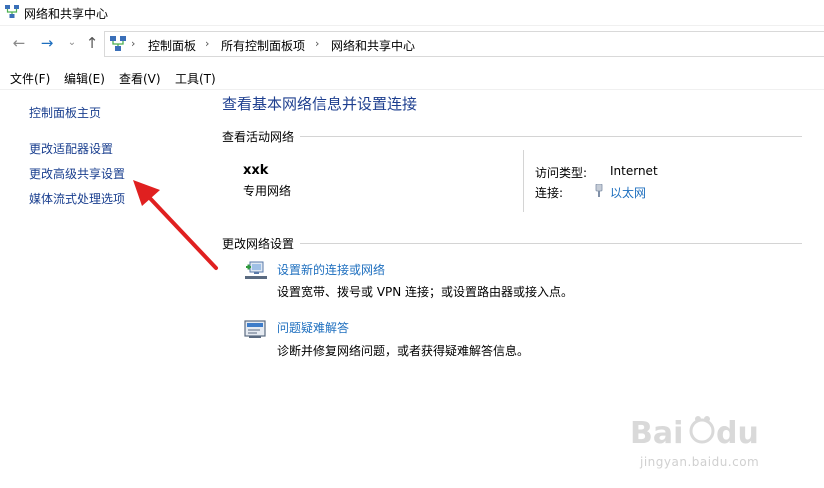  Describe the element at coordinates (320, 104) in the screenshot. I see `page-title: 查看基本网络信息并设置连接` at that location.